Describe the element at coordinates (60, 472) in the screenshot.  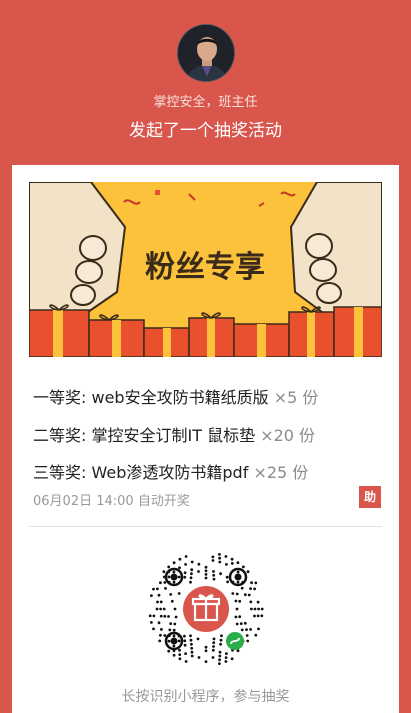
I see `prize-rank: 三等奖:` at that location.